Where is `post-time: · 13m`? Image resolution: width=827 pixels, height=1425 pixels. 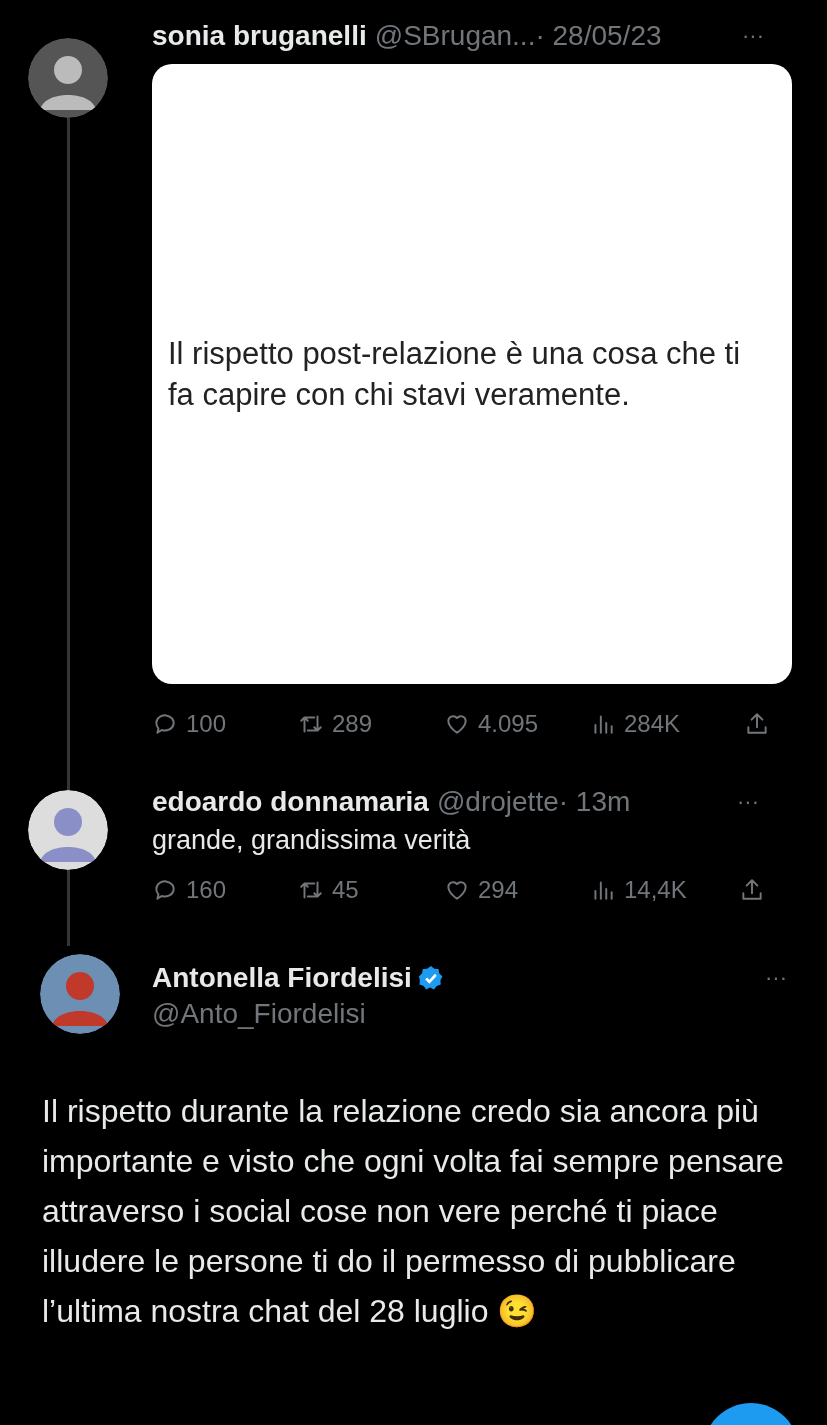 post-time: · 13m is located at coordinates (594, 802).